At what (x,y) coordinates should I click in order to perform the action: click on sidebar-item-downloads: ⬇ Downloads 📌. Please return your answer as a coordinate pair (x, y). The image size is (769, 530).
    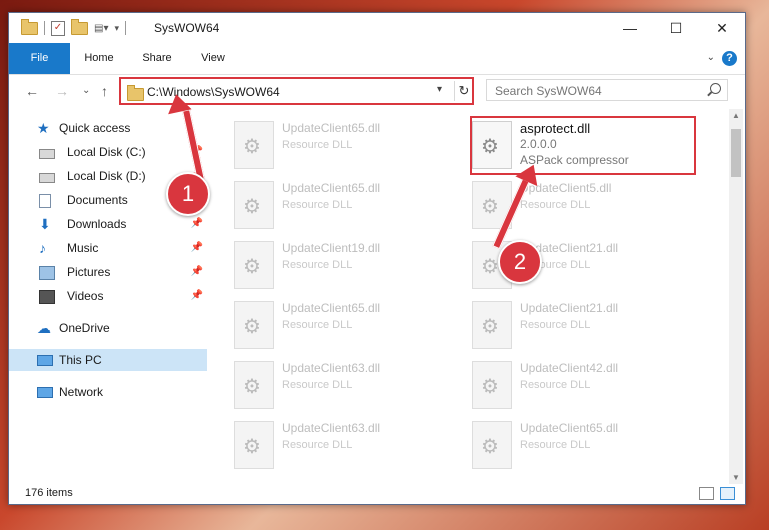
    Looking at the image, I should click on (108, 224).